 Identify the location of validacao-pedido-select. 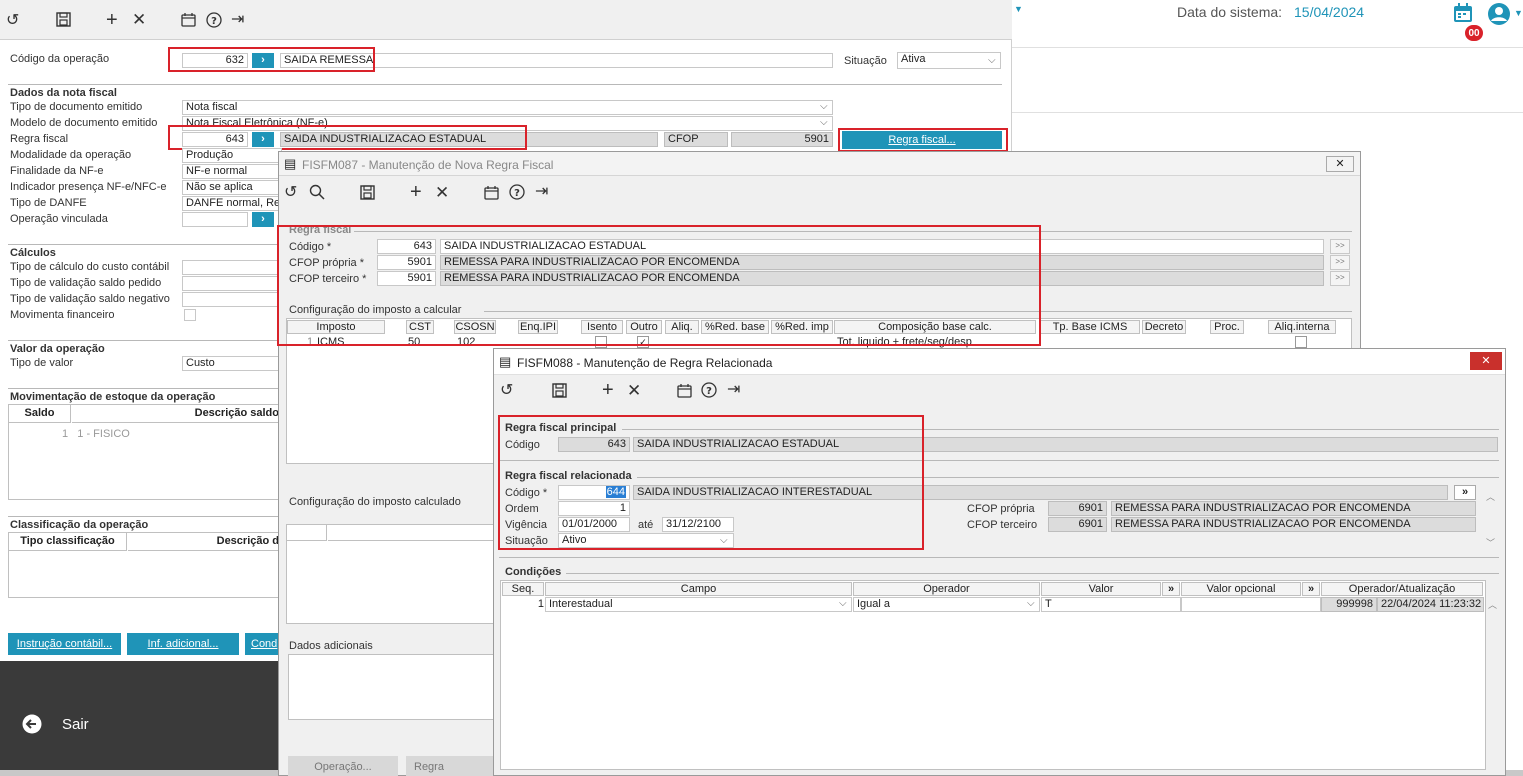
(232, 283).